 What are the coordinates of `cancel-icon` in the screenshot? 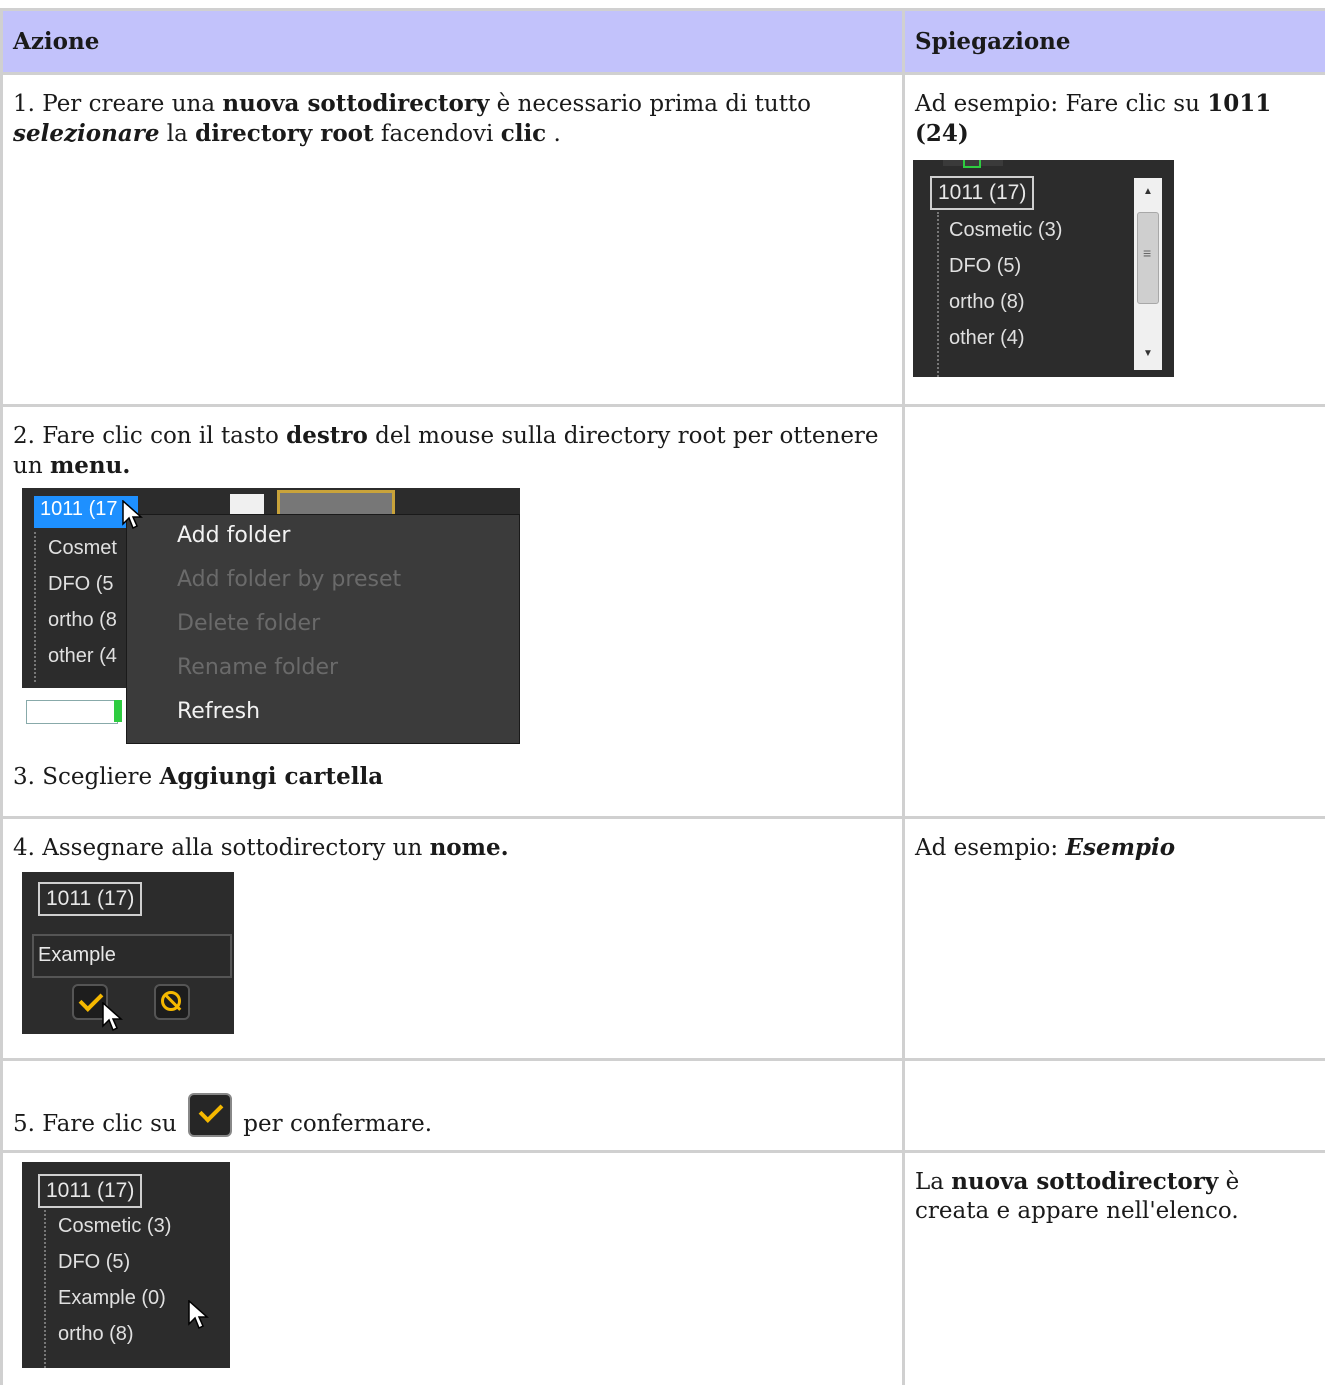 It's located at (171, 1001).